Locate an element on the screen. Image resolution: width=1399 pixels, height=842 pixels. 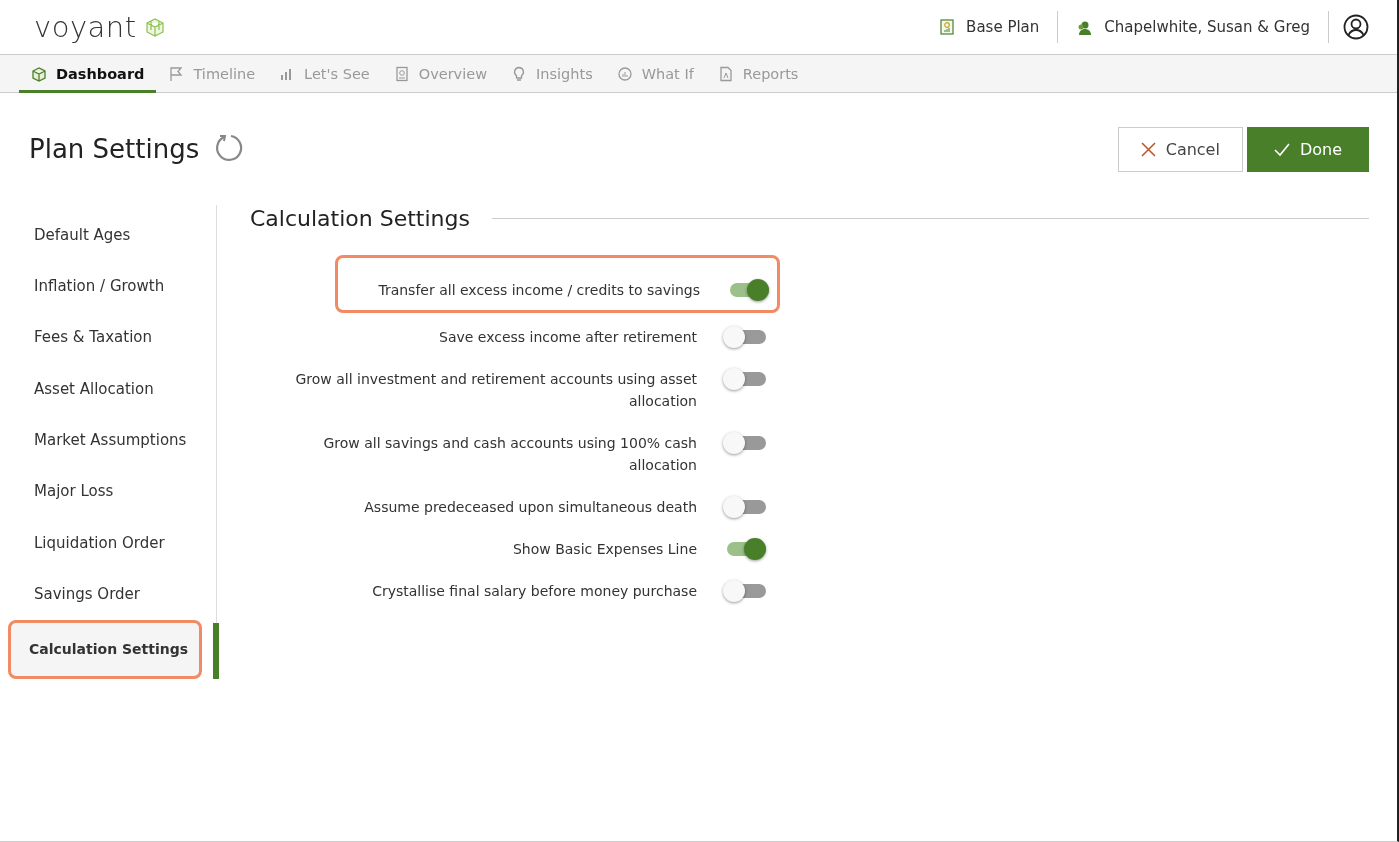
client-name: Chapelwhite, Susan & Greg is located at coordinates (1207, 27).